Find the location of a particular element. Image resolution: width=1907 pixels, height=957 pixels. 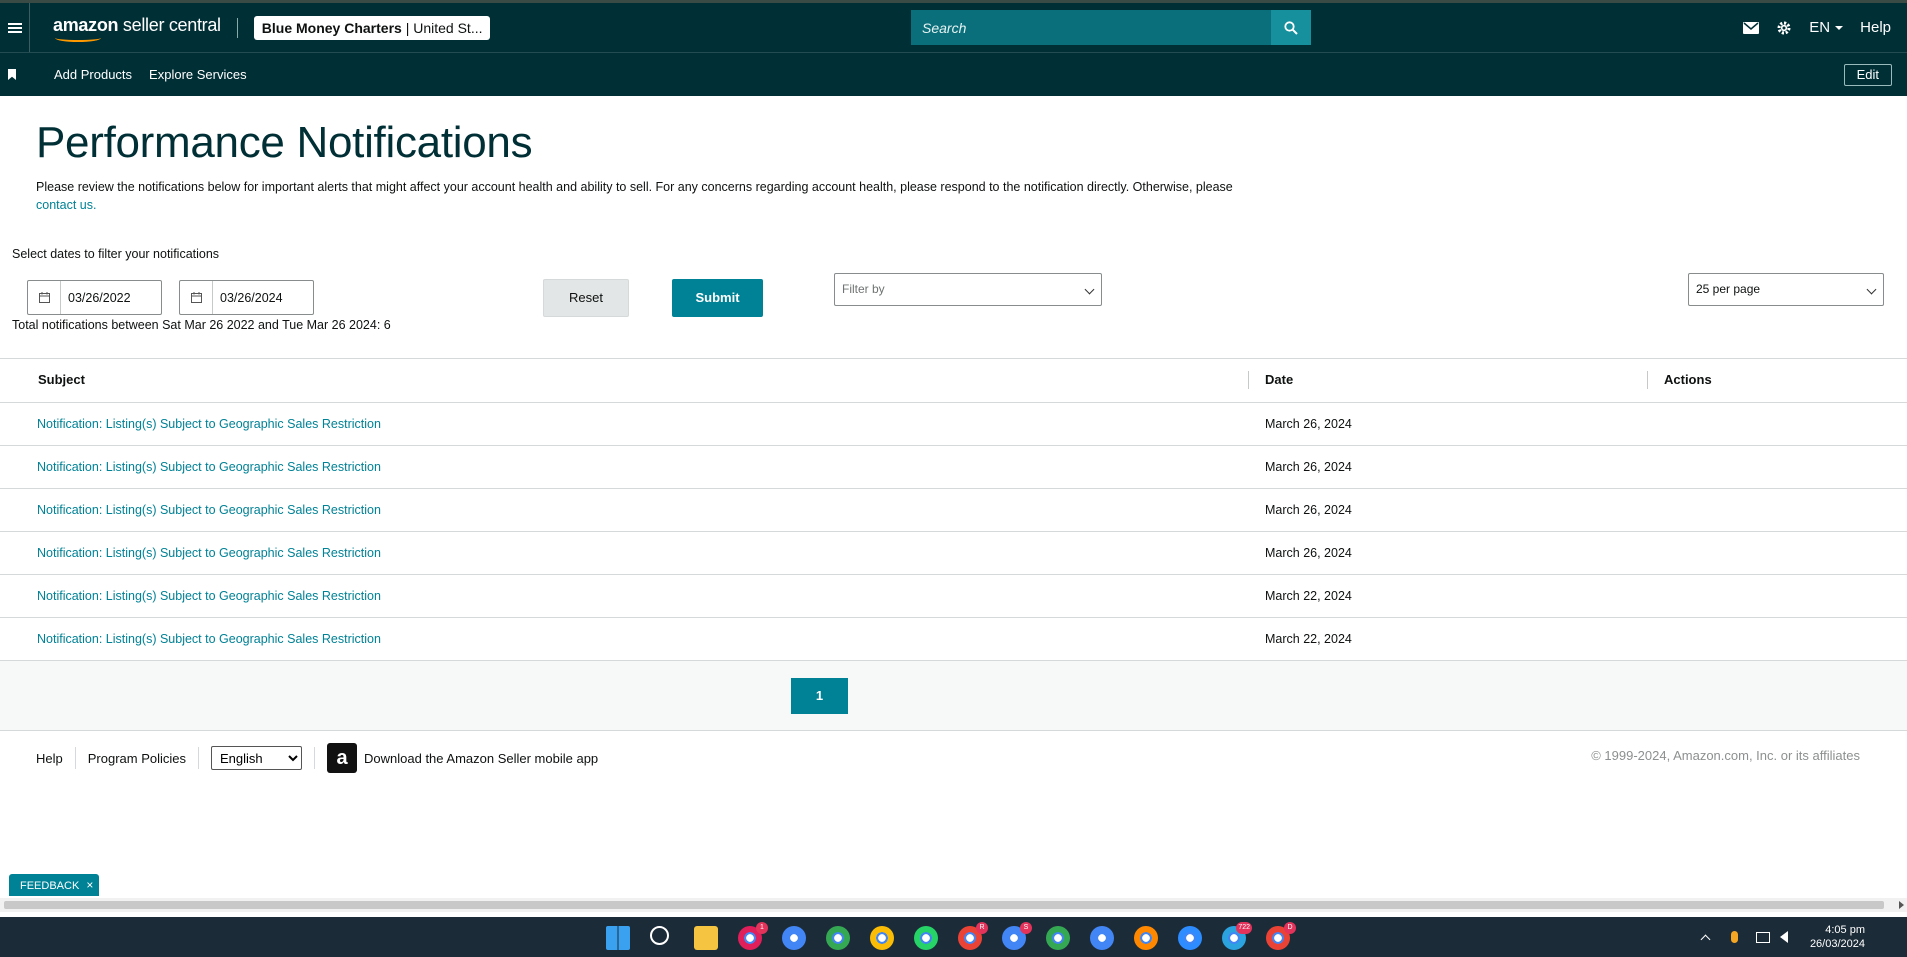

clock-date: 26/03/2024 is located at coordinates (1837, 944).